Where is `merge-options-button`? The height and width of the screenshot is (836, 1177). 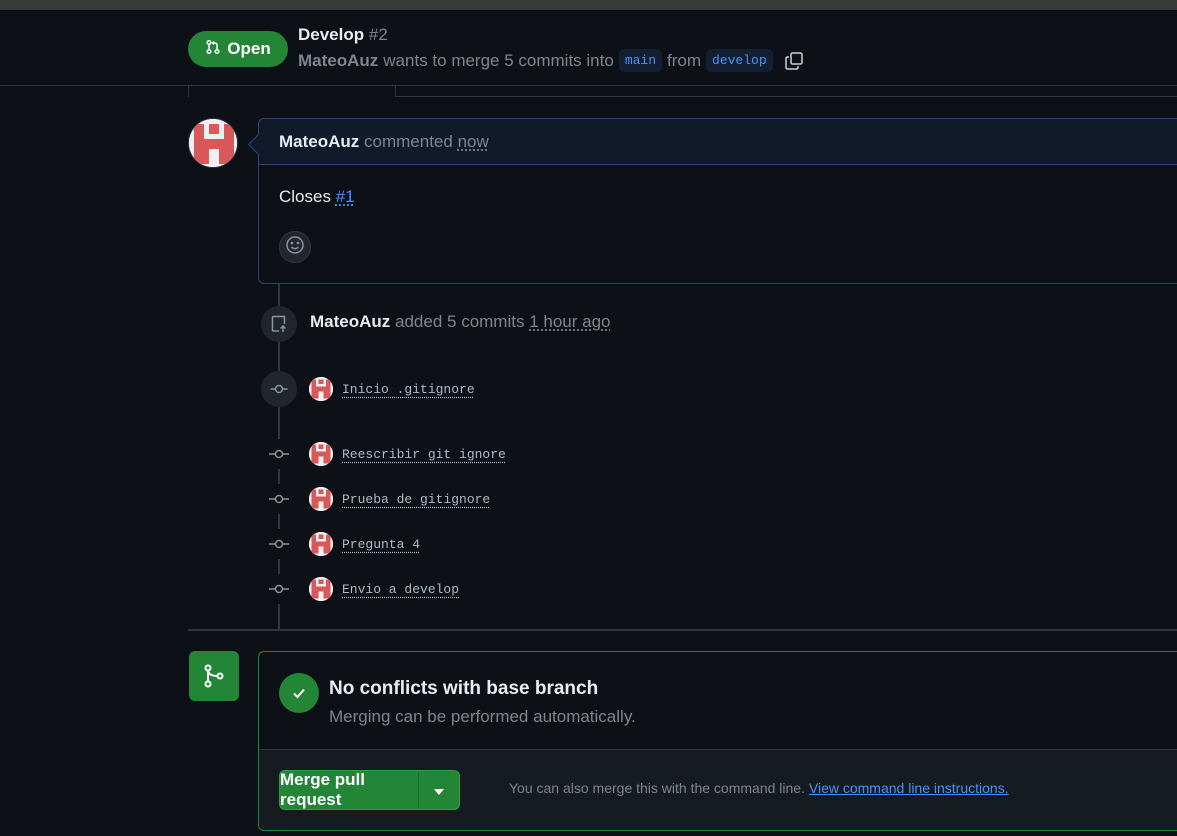 merge-options-button is located at coordinates (439, 790).